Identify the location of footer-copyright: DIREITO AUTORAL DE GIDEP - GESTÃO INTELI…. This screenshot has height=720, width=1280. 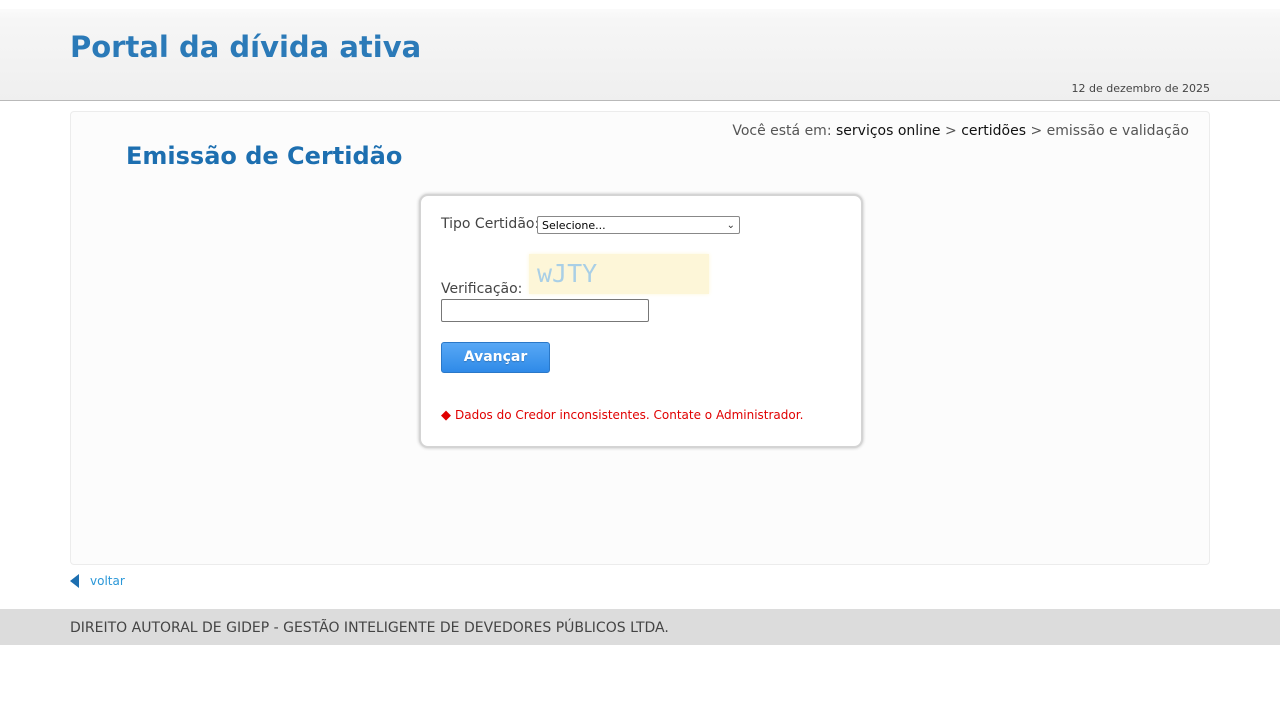
(369, 628).